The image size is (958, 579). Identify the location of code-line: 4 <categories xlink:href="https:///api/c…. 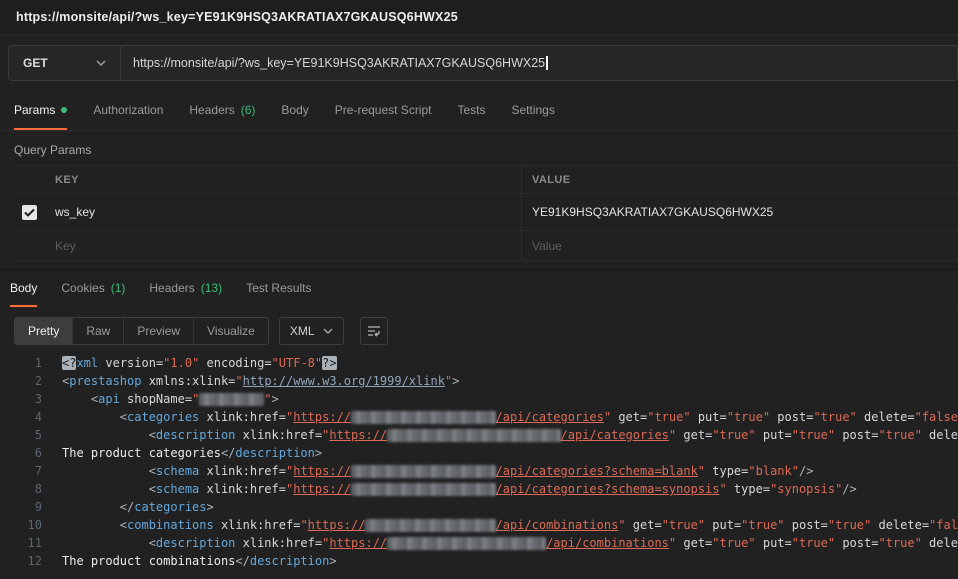
(479, 417).